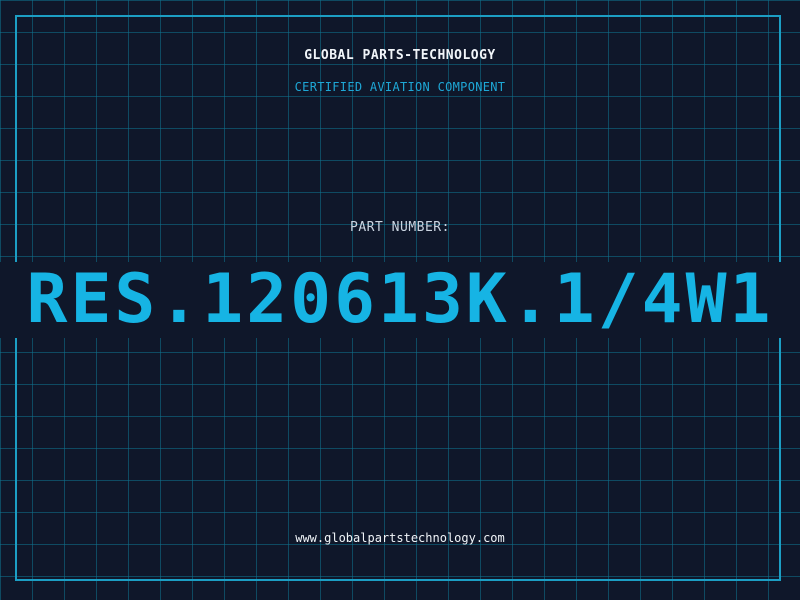  Describe the element at coordinates (400, 87) in the screenshot. I see `certification-subtitle: CERTIFIED AVIATION COMPONENT` at that location.